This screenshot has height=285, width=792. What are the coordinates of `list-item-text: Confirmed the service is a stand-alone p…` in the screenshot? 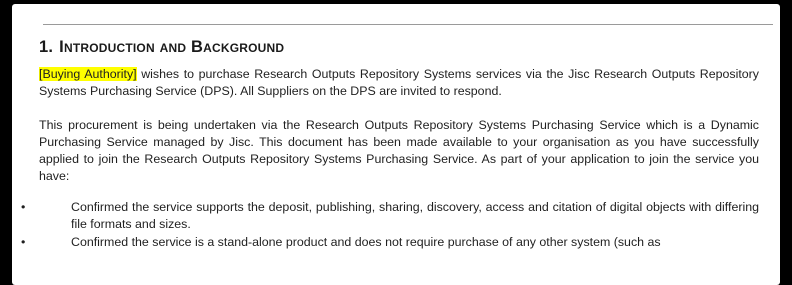 It's located at (366, 242).